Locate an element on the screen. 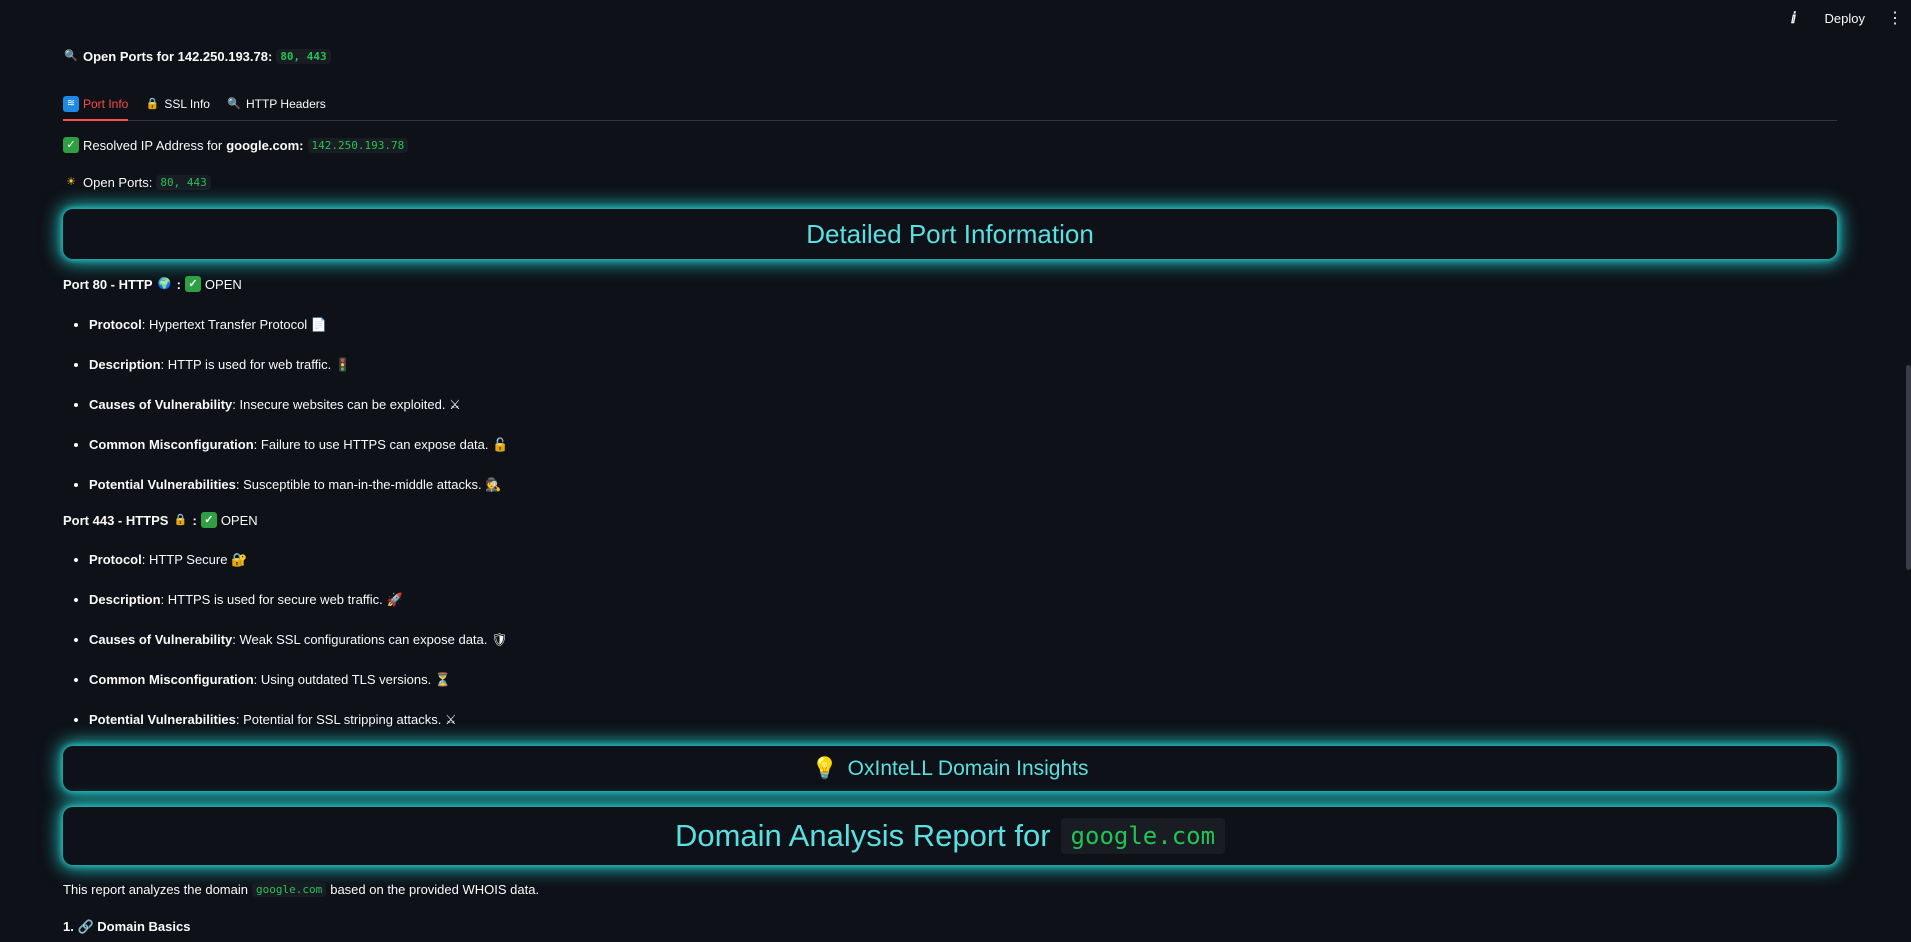 This screenshot has height=942, width=1911. tab-http-headers: 🔍 HTTP Headers is located at coordinates (276, 104).